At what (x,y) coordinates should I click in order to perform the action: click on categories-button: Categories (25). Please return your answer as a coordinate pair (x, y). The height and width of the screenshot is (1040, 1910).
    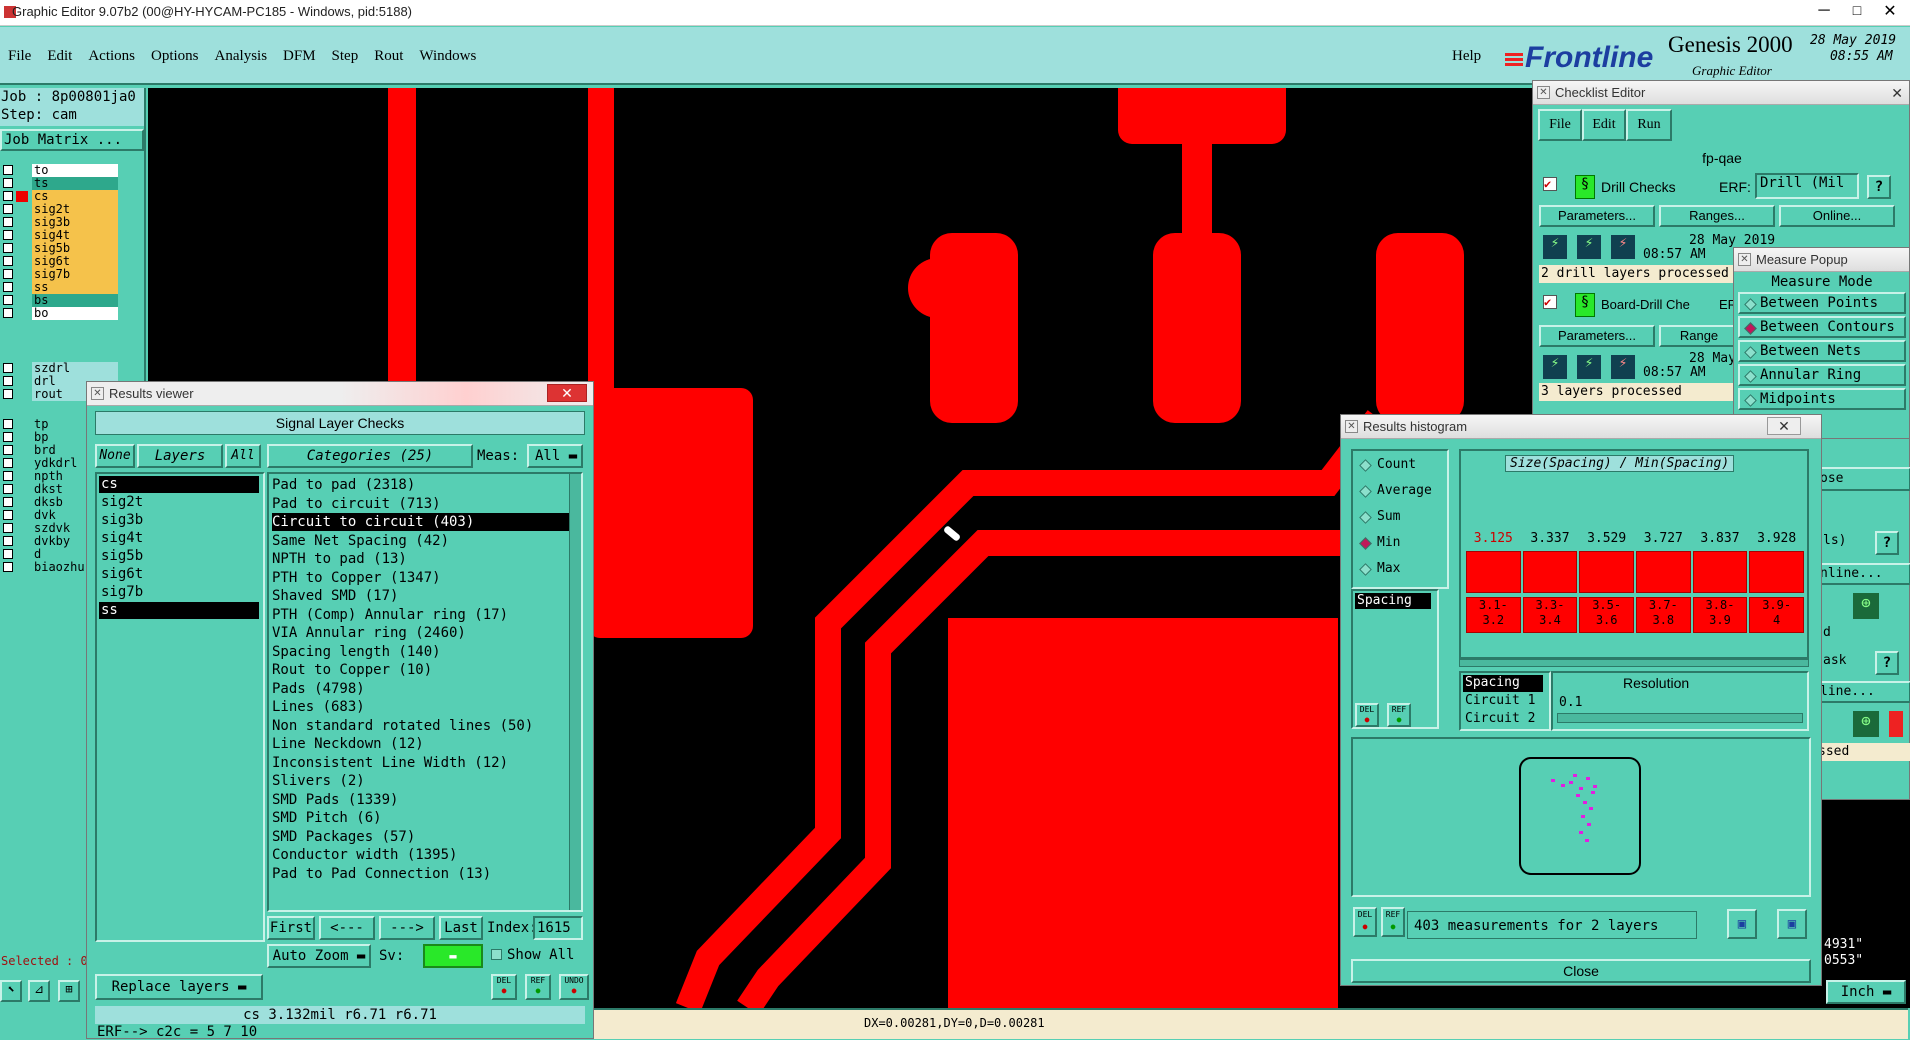
    Looking at the image, I should click on (370, 456).